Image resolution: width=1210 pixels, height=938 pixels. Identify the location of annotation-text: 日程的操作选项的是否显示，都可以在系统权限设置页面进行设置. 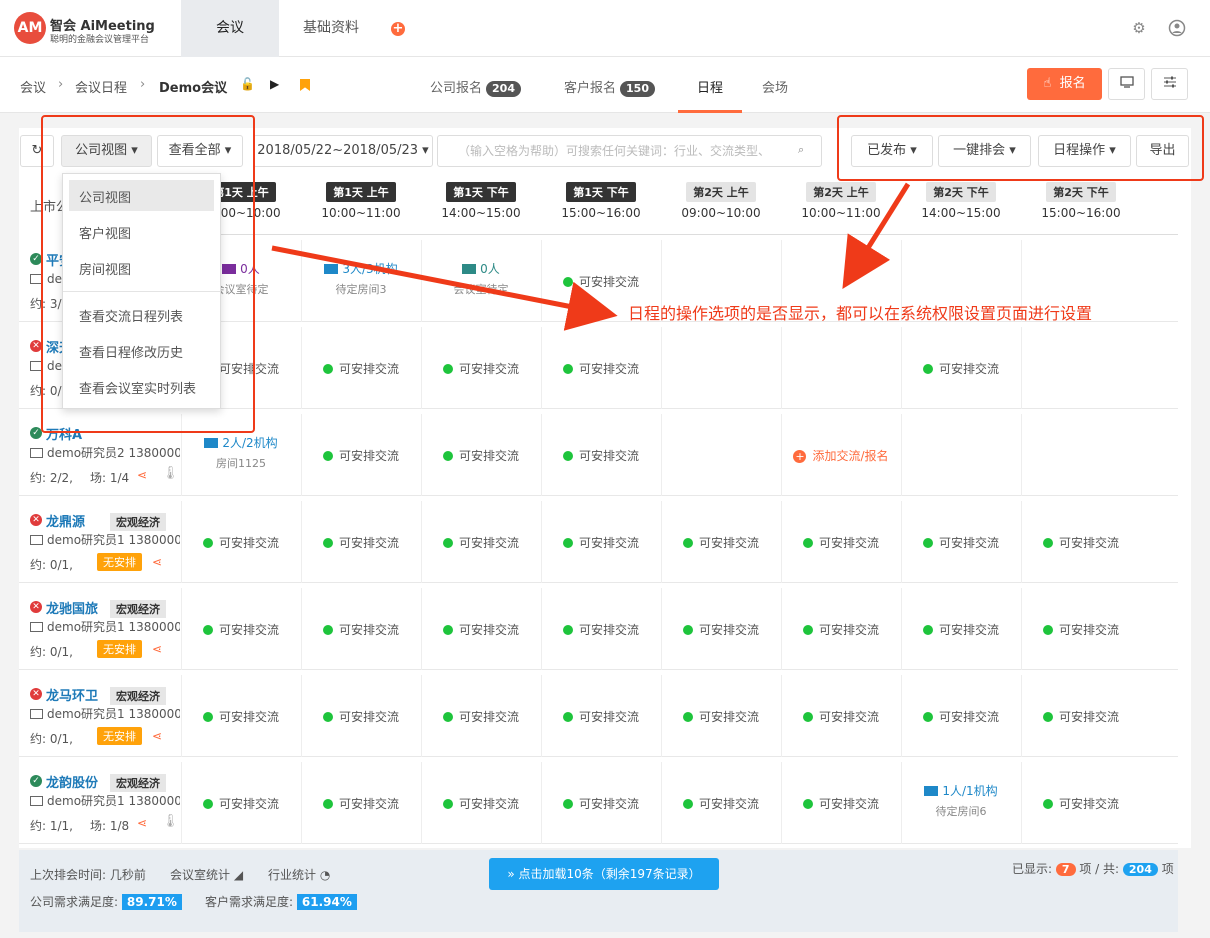
(860, 313).